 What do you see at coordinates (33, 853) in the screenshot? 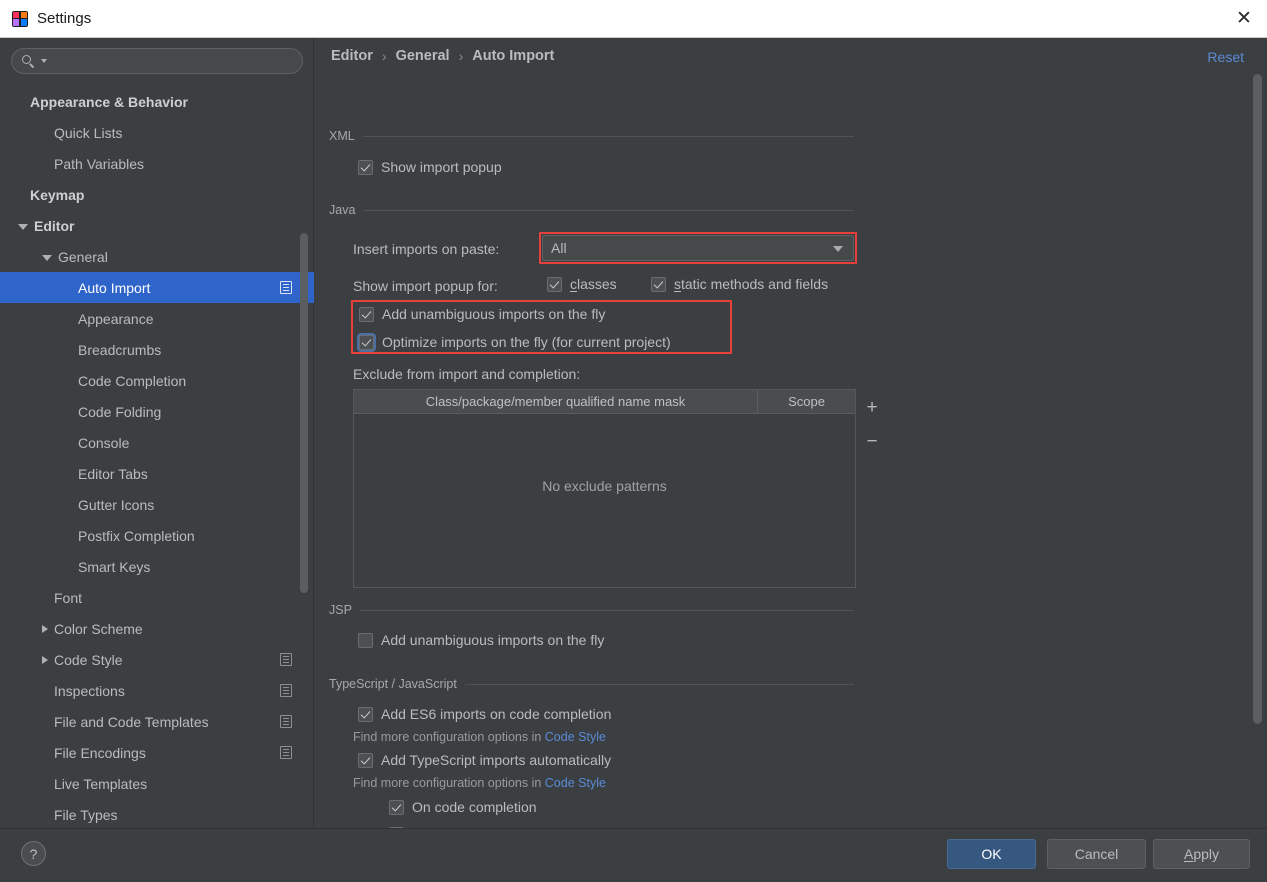
I see `help-button: ?` at bounding box center [33, 853].